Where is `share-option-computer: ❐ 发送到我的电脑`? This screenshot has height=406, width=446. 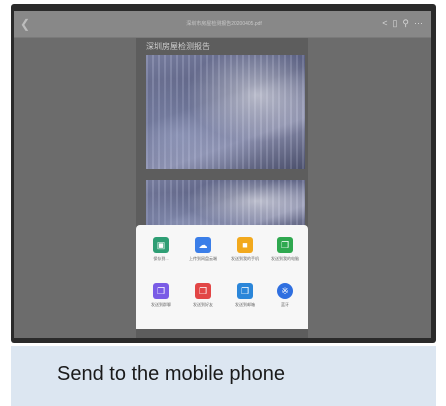 share-option-computer: ❐ 发送到我的电脑 is located at coordinates (285, 257).